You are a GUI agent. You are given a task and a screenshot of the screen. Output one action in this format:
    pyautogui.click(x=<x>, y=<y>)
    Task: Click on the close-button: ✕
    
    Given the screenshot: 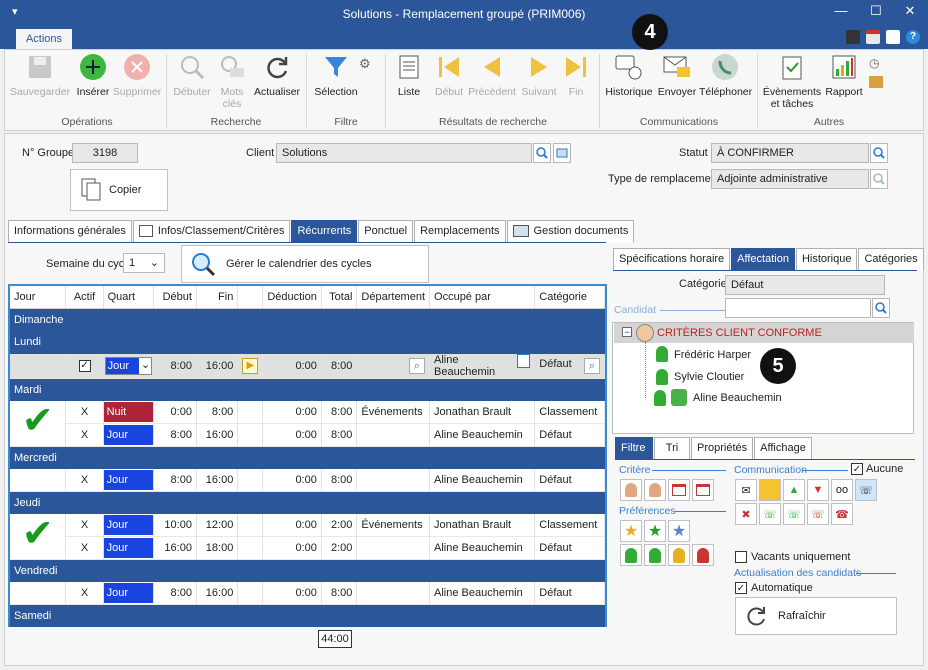 What is the action you would take?
    pyautogui.click(x=910, y=12)
    